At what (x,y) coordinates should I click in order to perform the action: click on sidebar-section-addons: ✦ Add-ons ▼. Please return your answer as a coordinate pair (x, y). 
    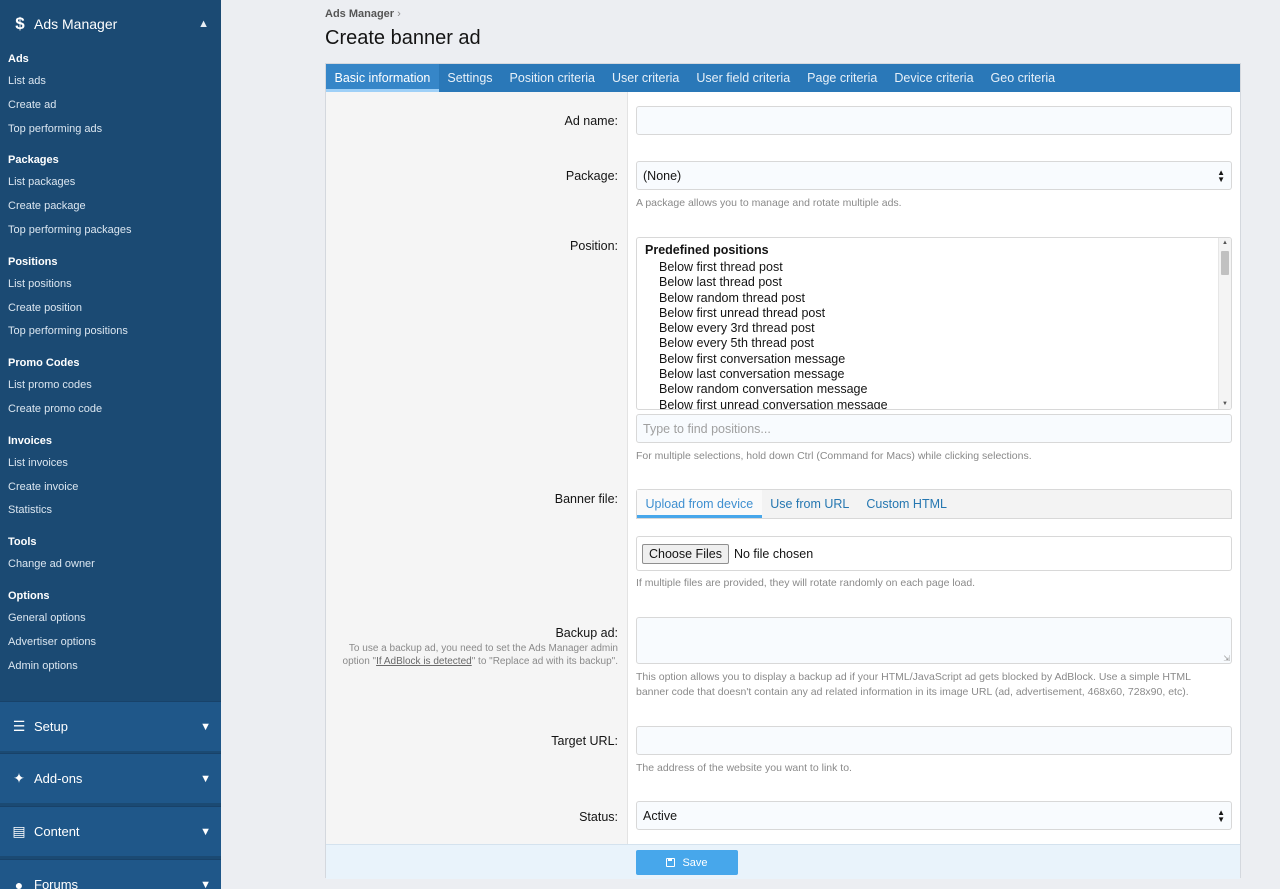
    Looking at the image, I should click on (110, 778).